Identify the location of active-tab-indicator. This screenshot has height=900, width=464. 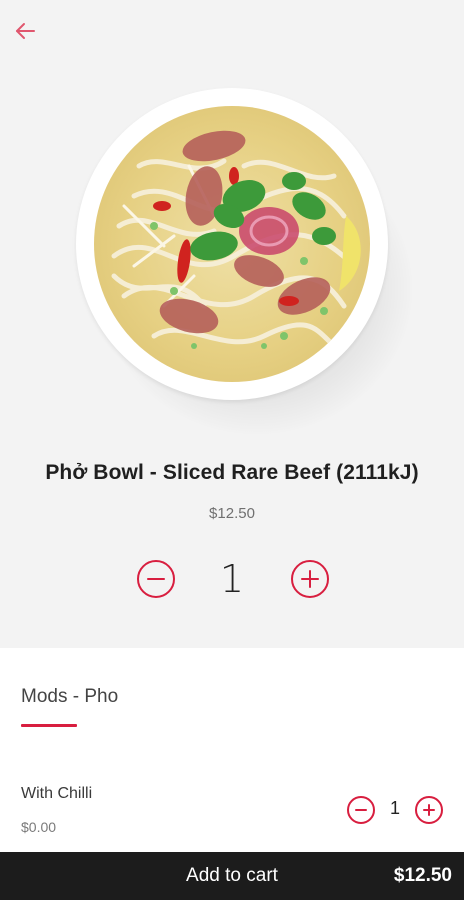
(49, 725).